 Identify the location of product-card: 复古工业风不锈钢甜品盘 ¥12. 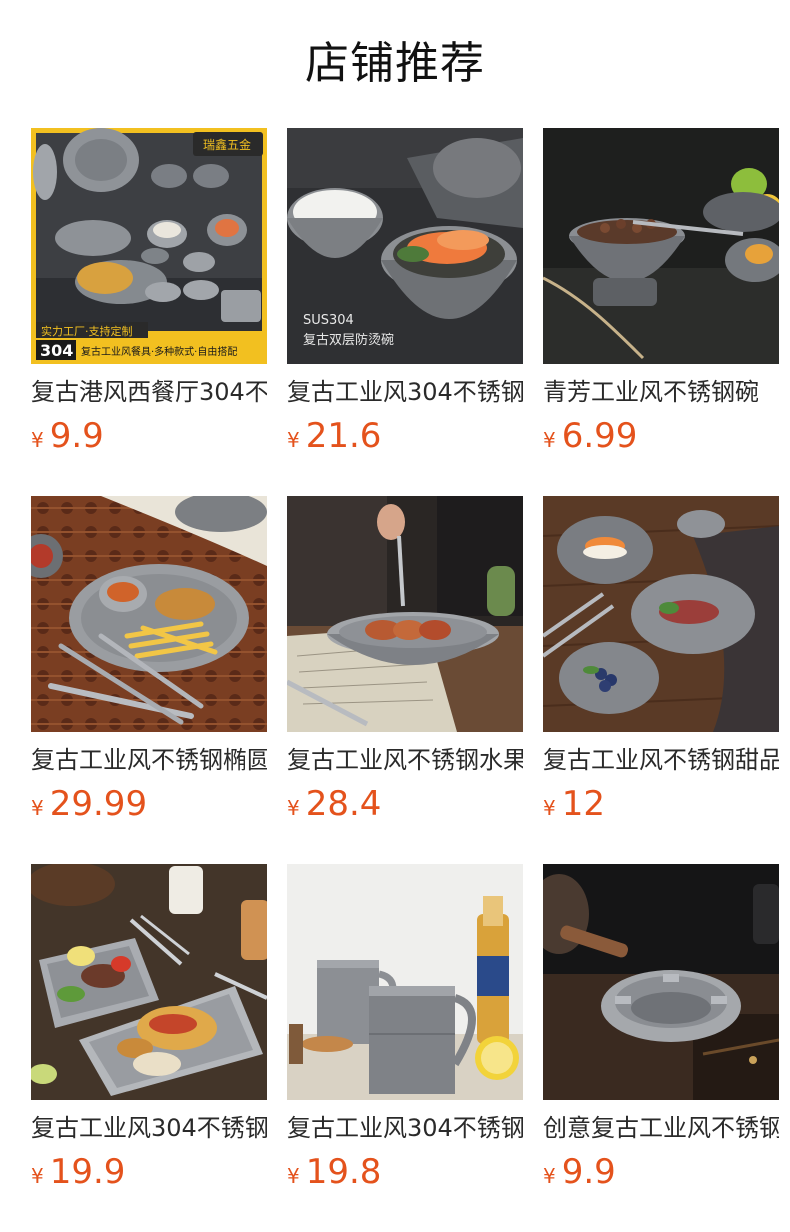
(661, 661).